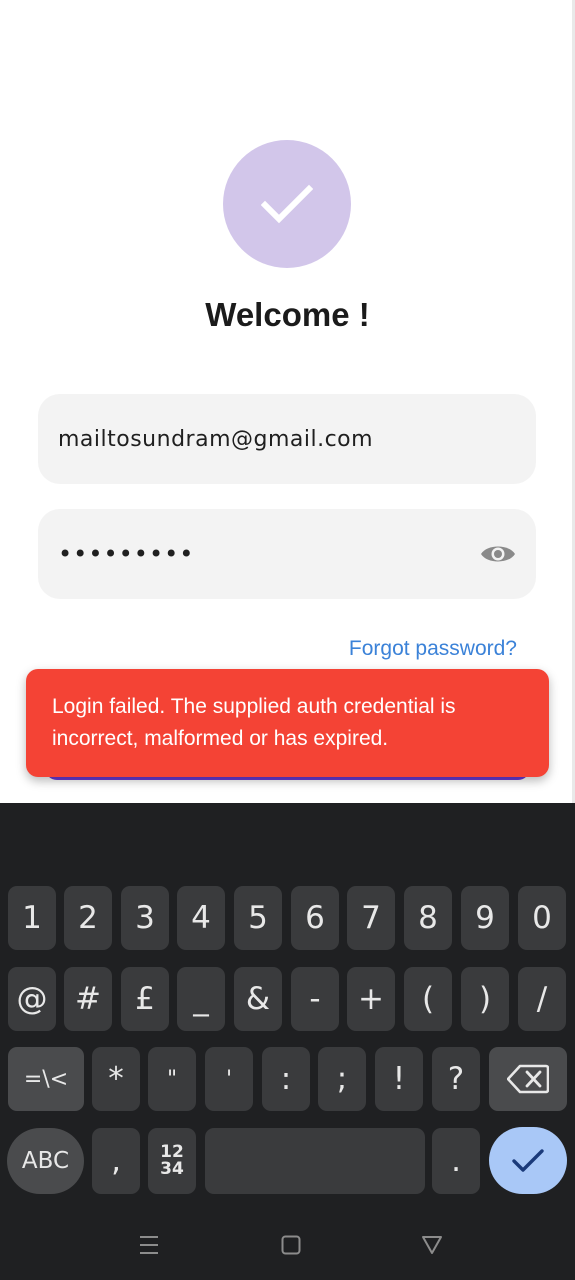  Describe the element at coordinates (88, 918) in the screenshot. I see `key-2: 2` at that location.